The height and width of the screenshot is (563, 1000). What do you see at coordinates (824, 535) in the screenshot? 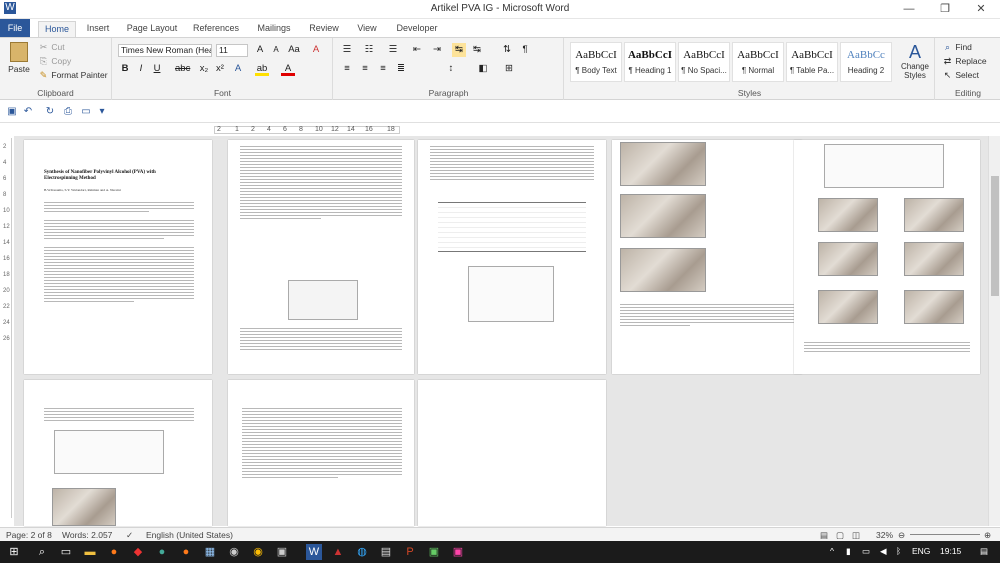
I see `view-print-layout-icon: ▤` at bounding box center [824, 535].